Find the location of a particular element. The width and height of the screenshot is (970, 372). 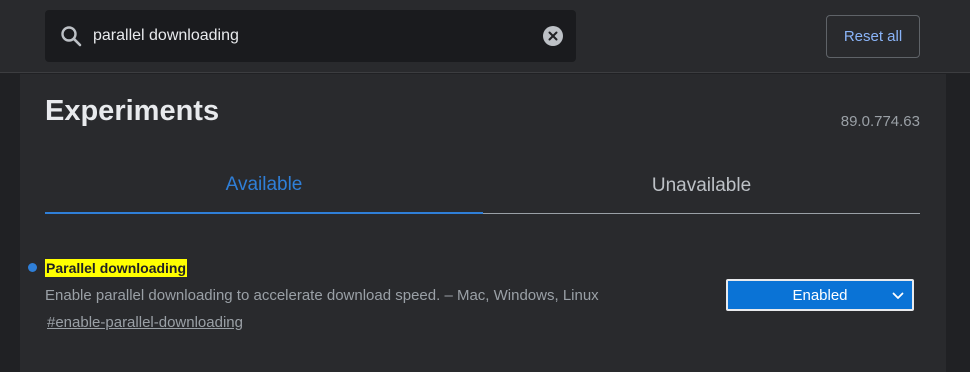

experiment-link: #enable-parallel-downloading is located at coordinates (145, 322).